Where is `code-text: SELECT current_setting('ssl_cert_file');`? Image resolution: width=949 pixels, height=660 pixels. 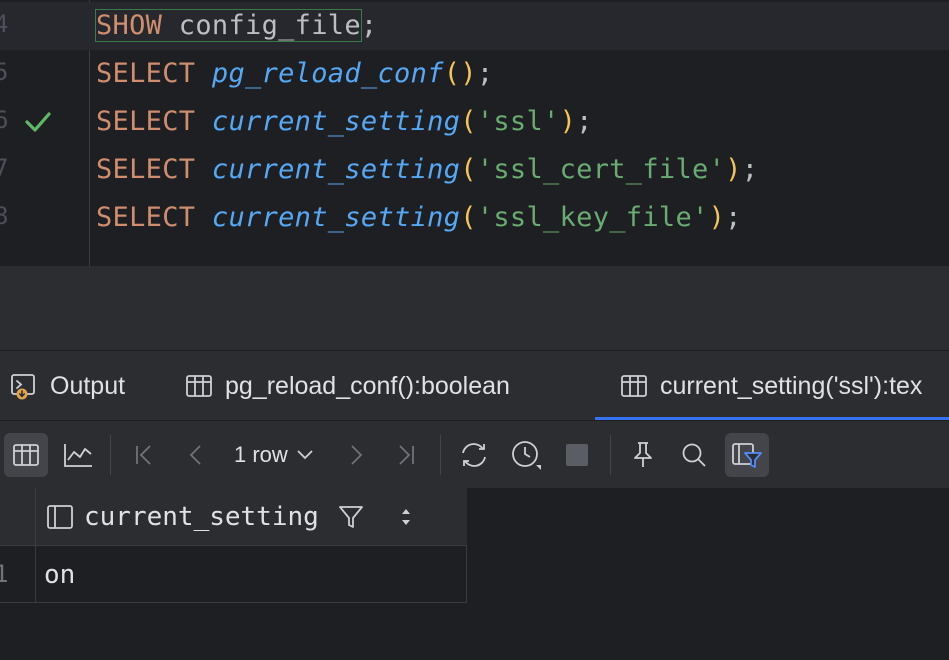 code-text: SELECT current_setting('ssl_cert_file'); is located at coordinates (427, 170).